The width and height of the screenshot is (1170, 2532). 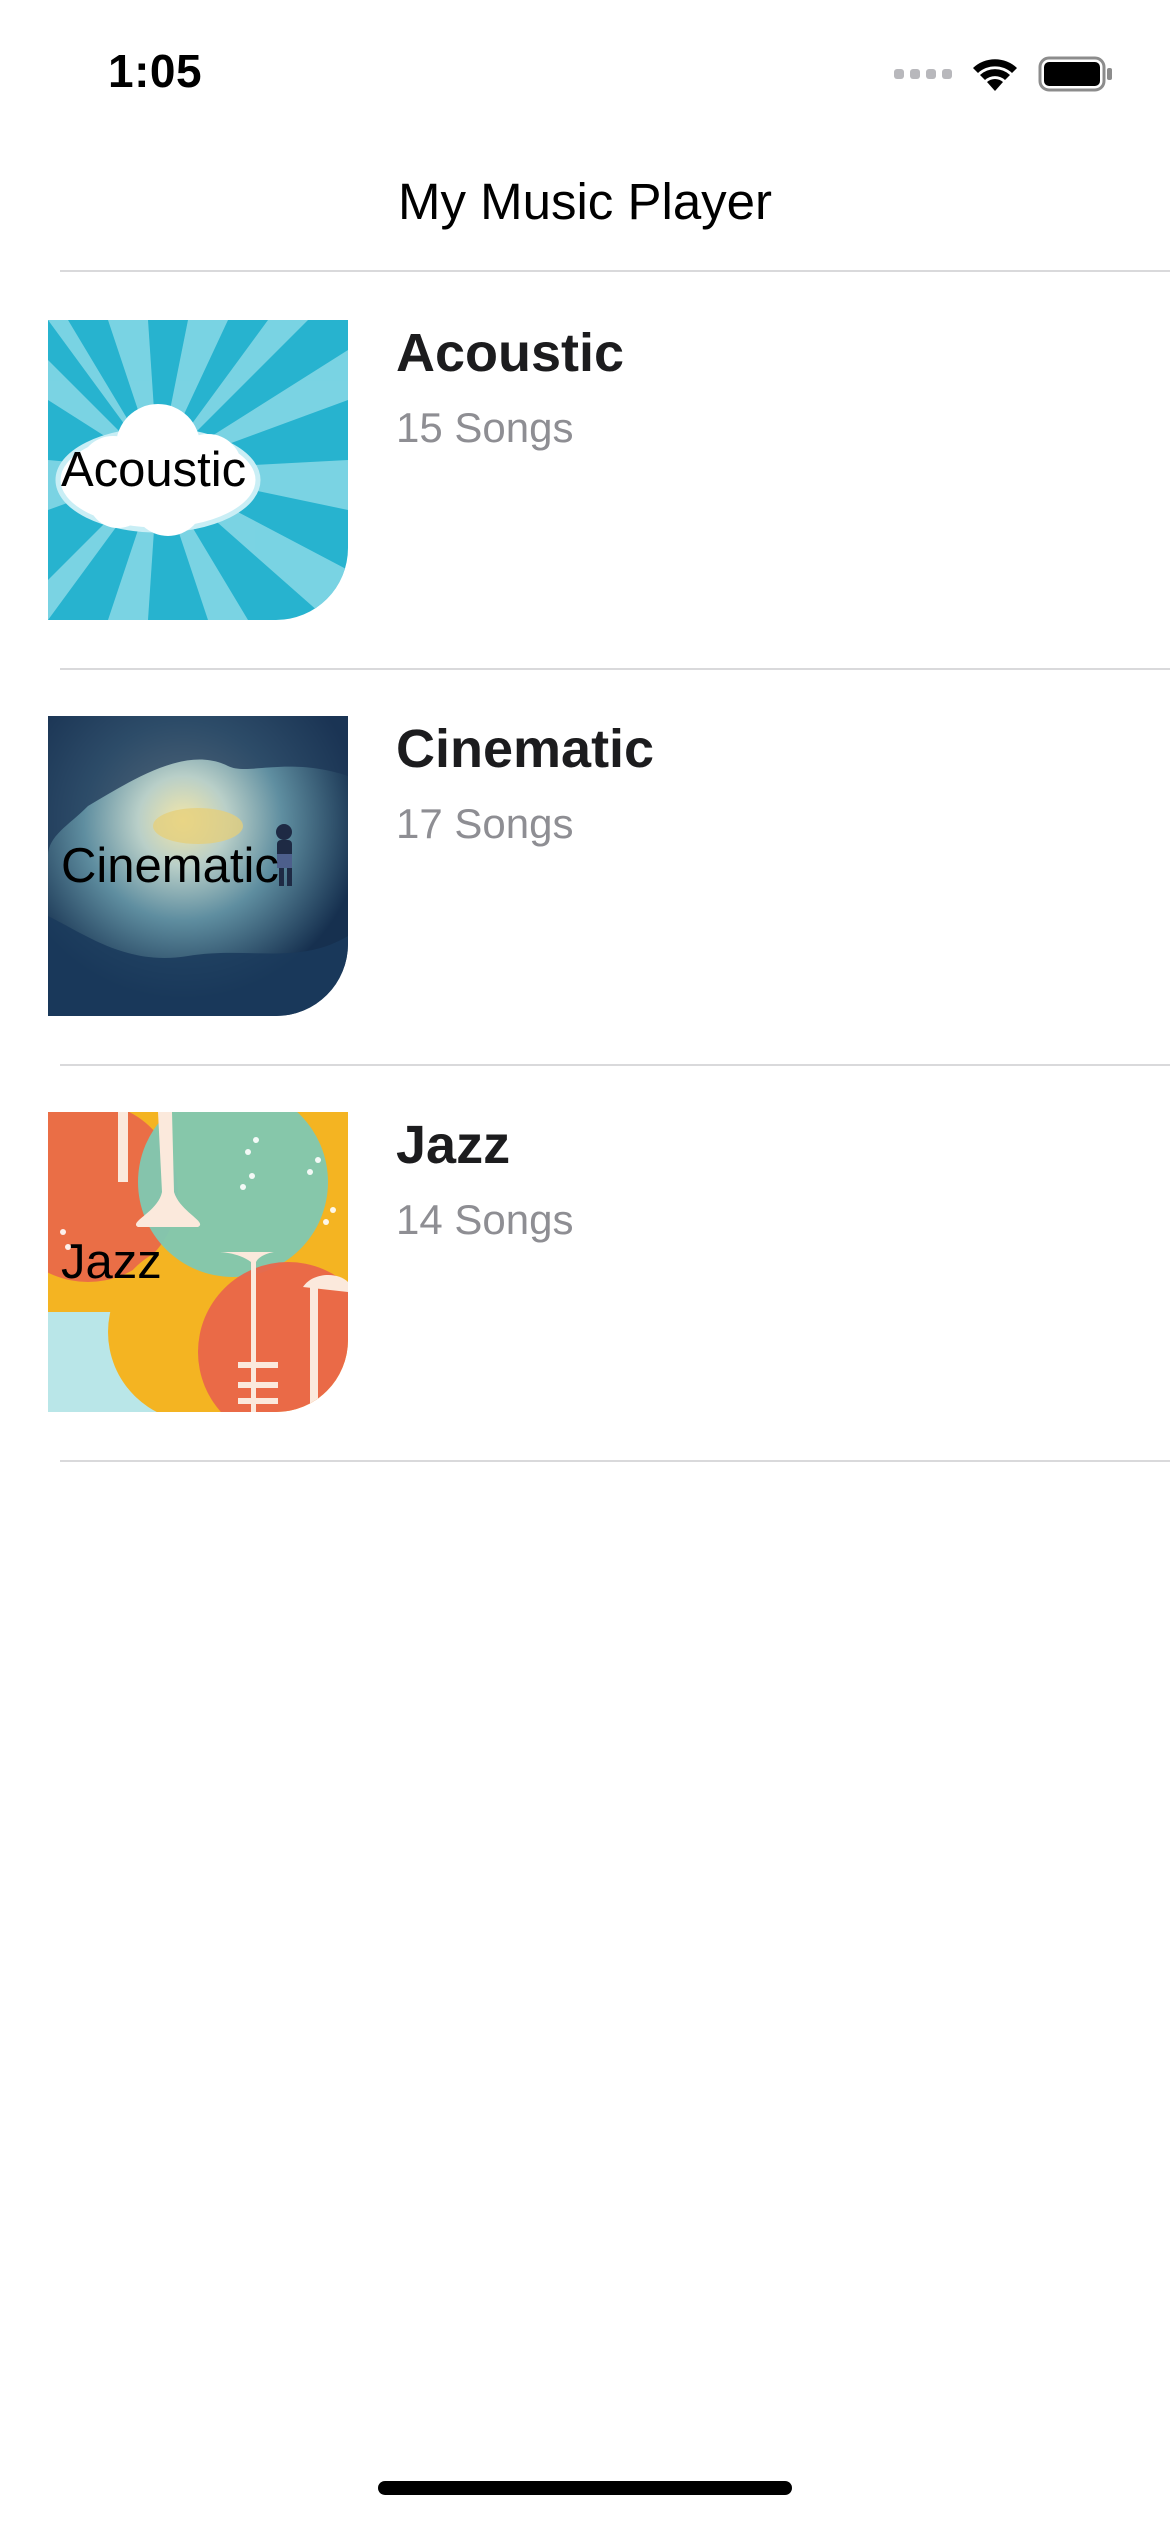 What do you see at coordinates (585, 75) in the screenshot?
I see `status-bar: 1:05` at bounding box center [585, 75].